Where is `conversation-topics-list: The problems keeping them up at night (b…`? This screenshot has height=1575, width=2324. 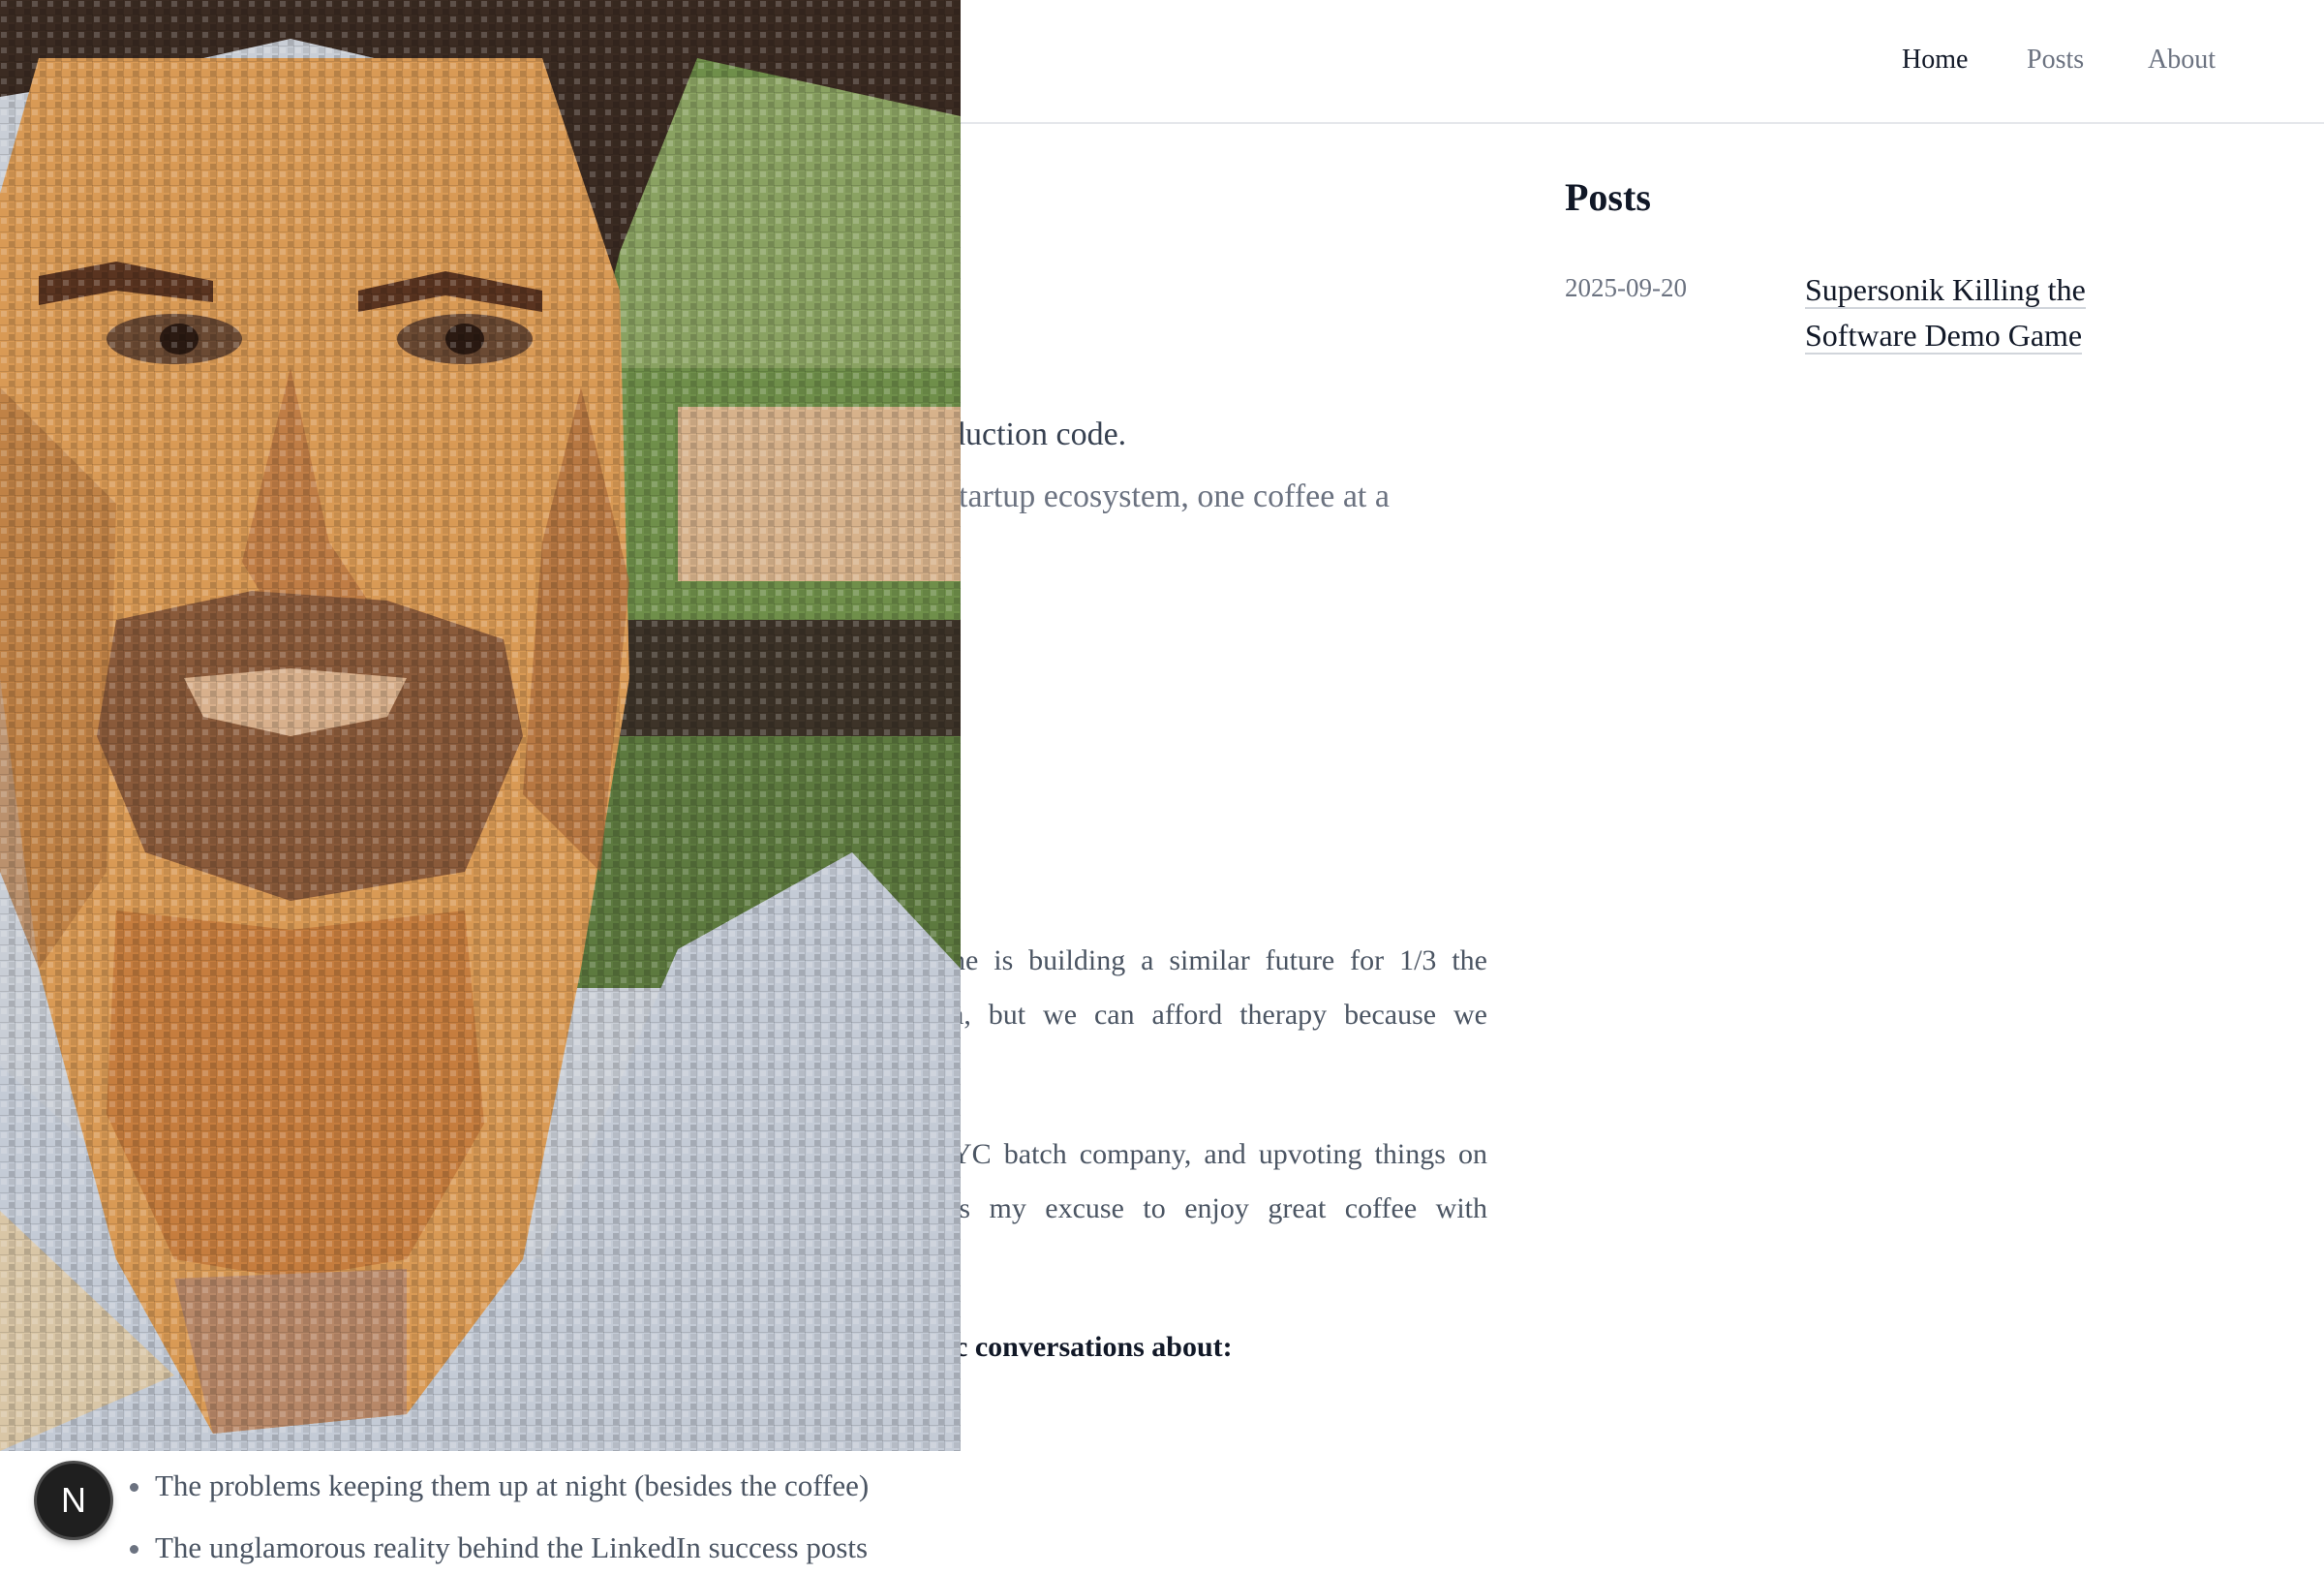
conversation-topics-list: The problems keeping them up at night (b… is located at coordinates (499, 1521).